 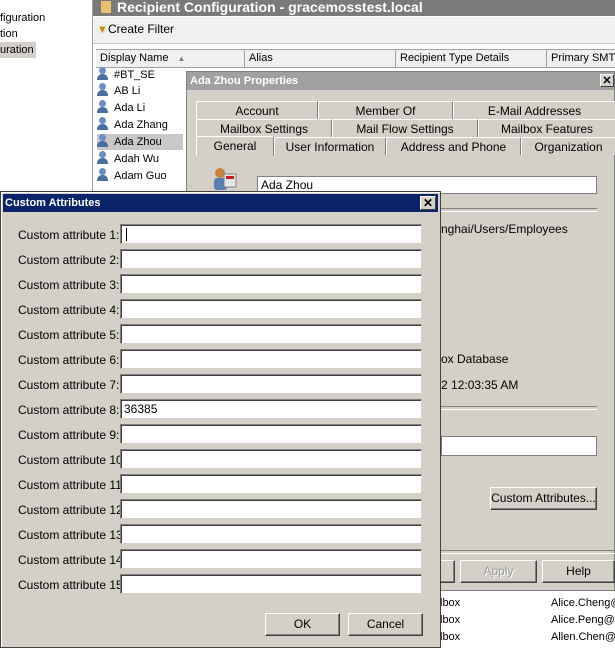 What do you see at coordinates (568, 146) in the screenshot?
I see `tab-organization: Organization` at bounding box center [568, 146].